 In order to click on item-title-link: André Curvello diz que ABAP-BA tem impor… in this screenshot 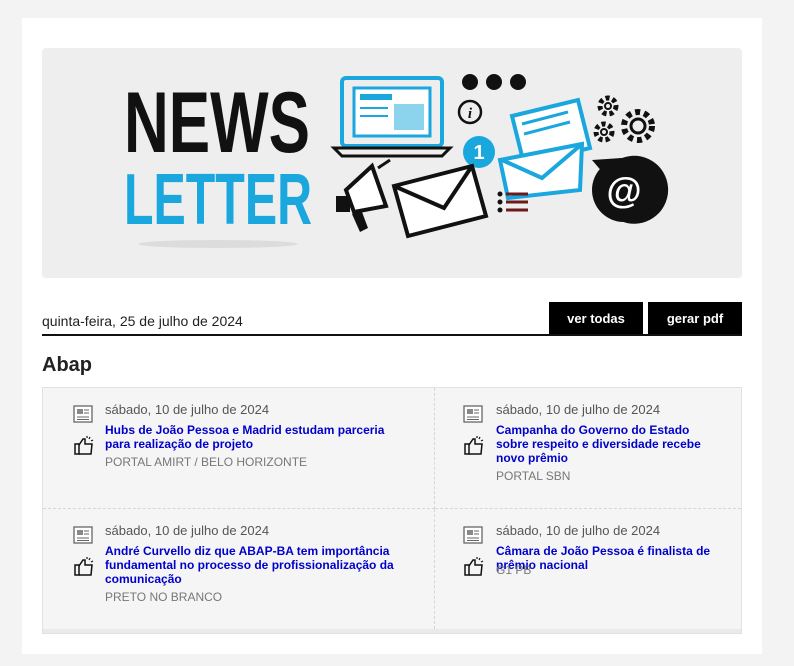, I will do `click(260, 565)`.